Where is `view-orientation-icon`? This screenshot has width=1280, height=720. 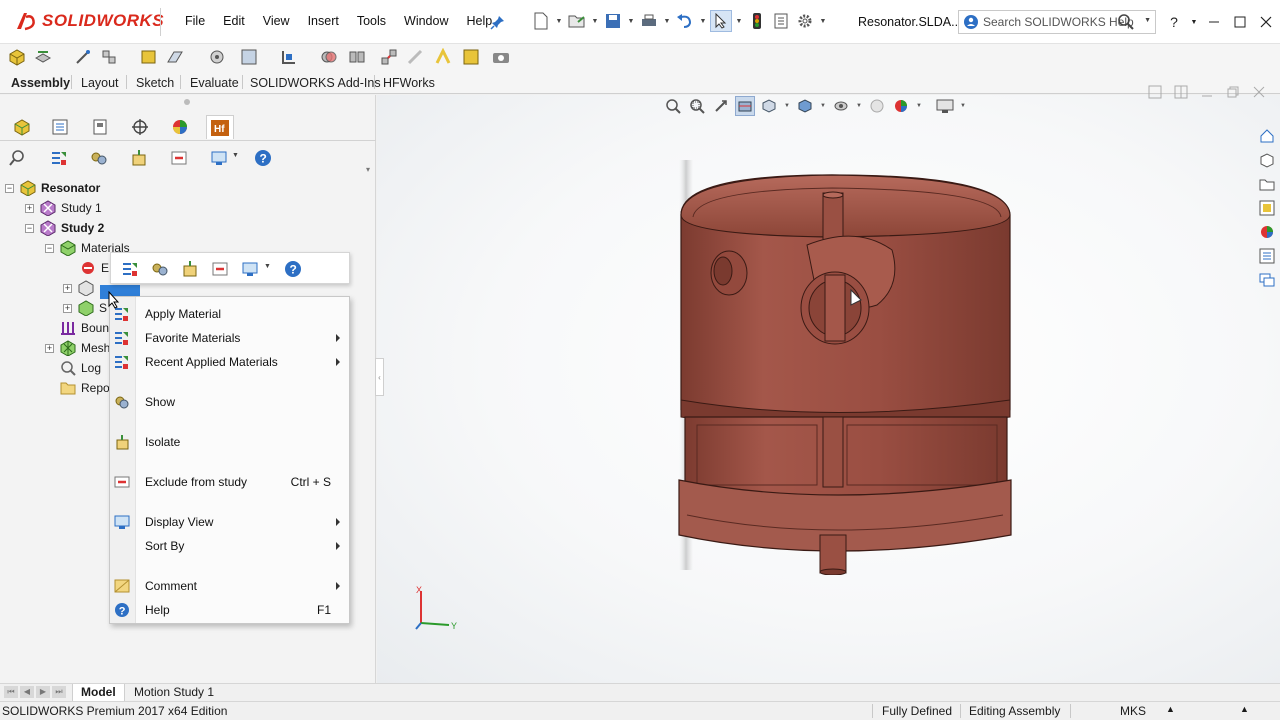
view-orientation-icon is located at coordinates (769, 106).